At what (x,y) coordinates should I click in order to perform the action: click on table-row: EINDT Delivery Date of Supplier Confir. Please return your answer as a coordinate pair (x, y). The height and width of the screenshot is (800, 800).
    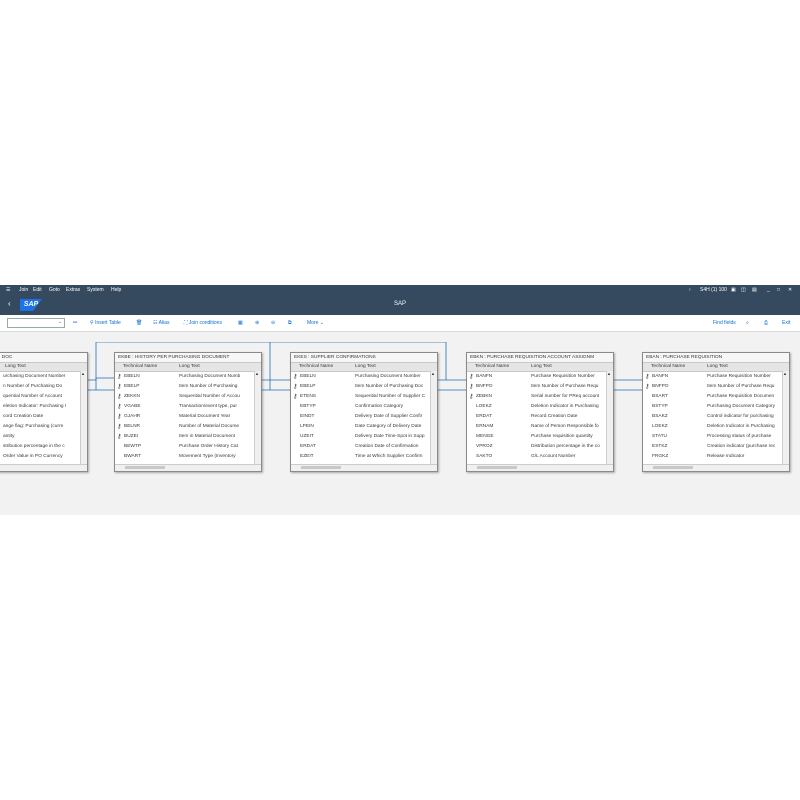
    Looking at the image, I should click on (364, 417).